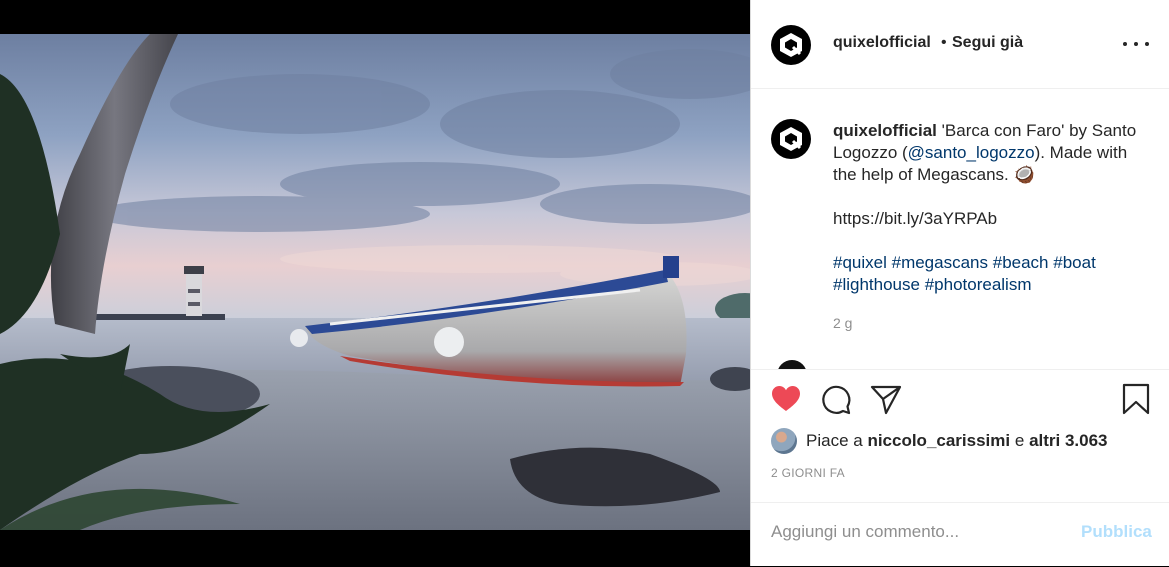 The height and width of the screenshot is (567, 1169). What do you see at coordinates (1136, 44) in the screenshot?
I see `more-options-icon` at bounding box center [1136, 44].